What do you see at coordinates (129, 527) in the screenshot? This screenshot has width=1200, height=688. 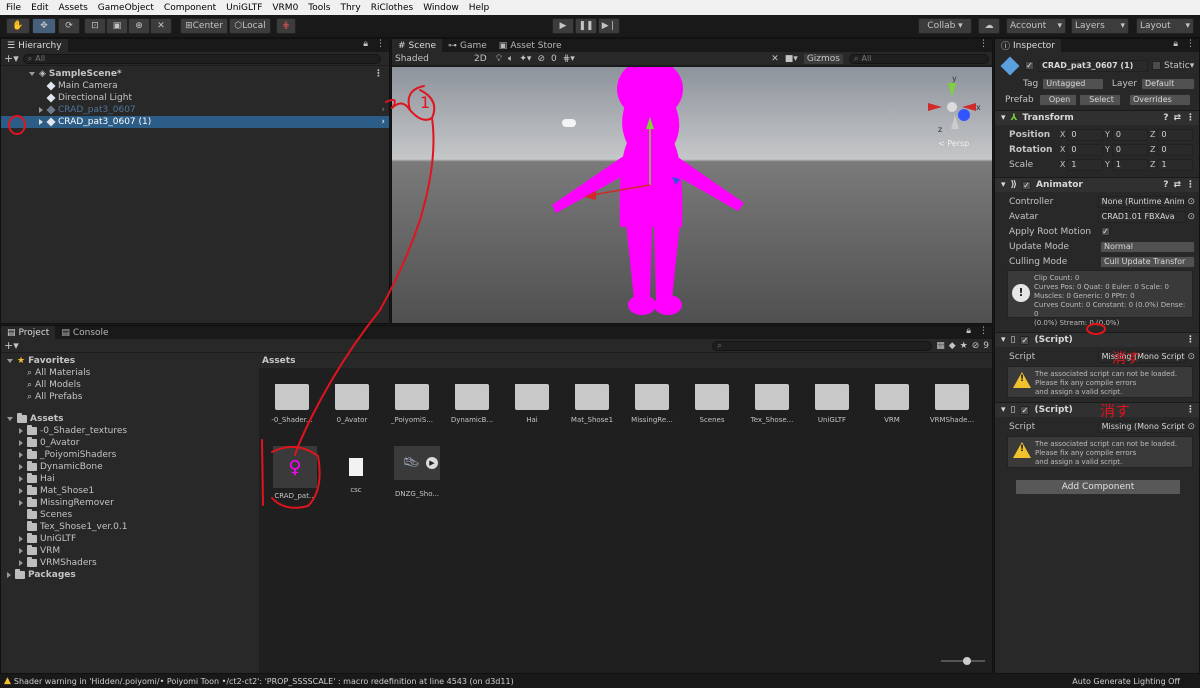 I see `tree-folder: Tex_Shose1_ver.0.1` at bounding box center [129, 527].